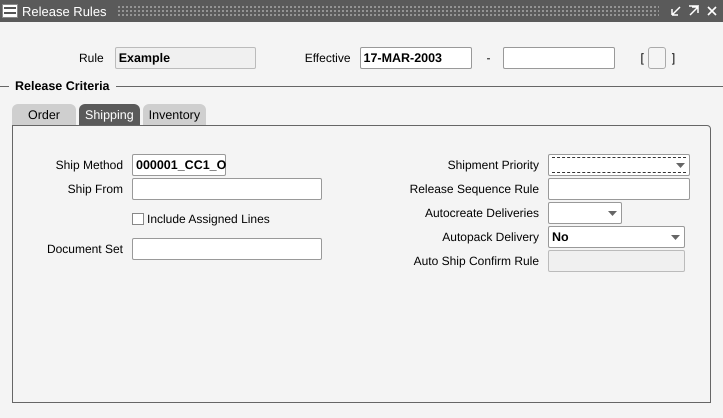 The image size is (723, 418). Describe the element at coordinates (174, 114) in the screenshot. I see `tab: Inventory` at that location.